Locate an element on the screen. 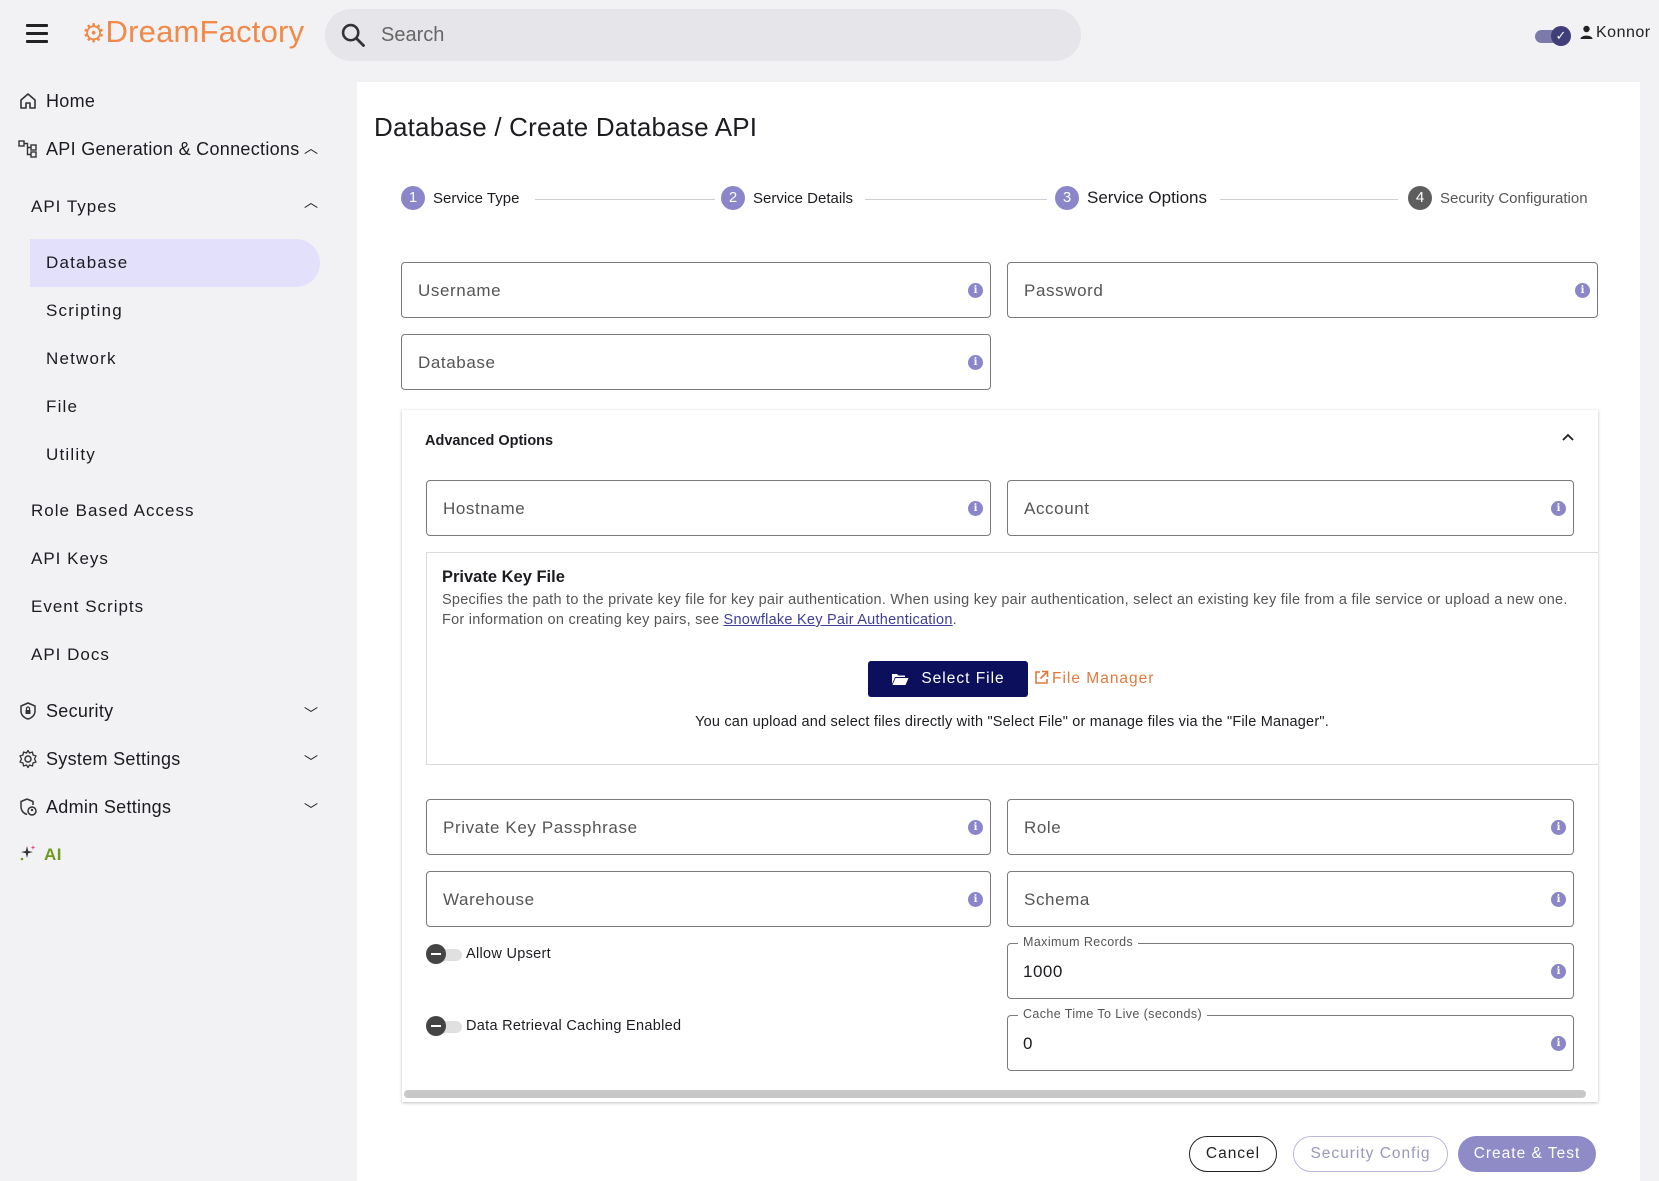  sidebar-item-api-types: API Types is located at coordinates (74, 207).